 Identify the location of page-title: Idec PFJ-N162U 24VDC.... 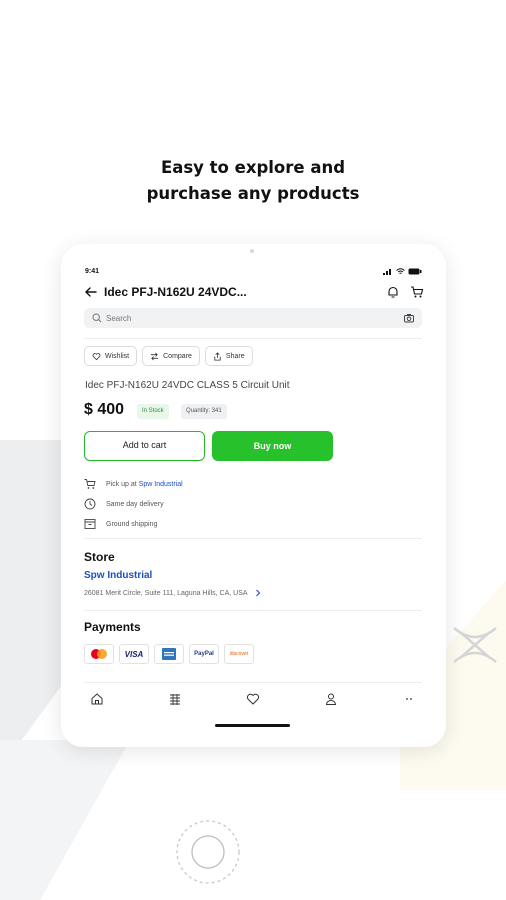
(175, 292).